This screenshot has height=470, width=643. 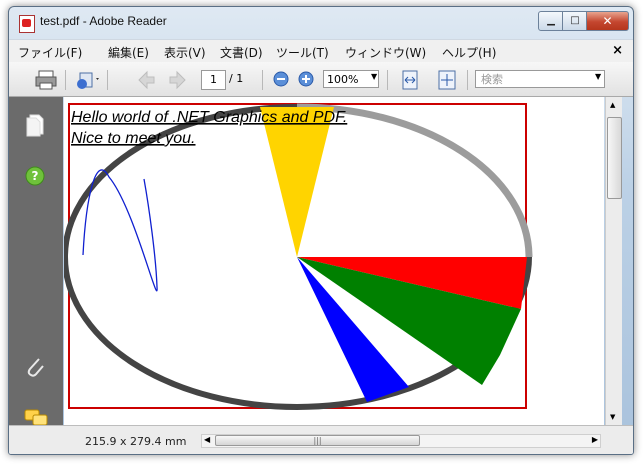 What do you see at coordinates (302, 52) in the screenshot?
I see `menu-tools: ツール(T)` at bounding box center [302, 52].